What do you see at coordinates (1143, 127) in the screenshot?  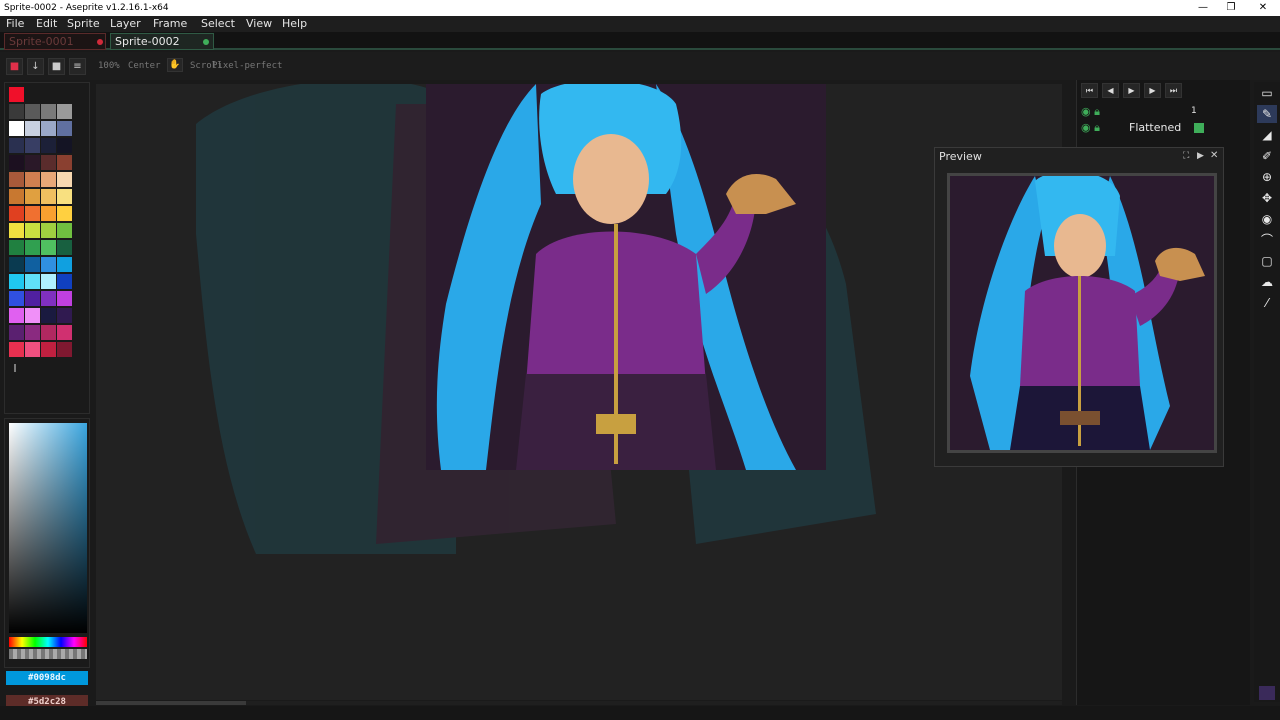 I see `layer-row-flattened: ◉ 🔒︎ Flattened` at bounding box center [1143, 127].